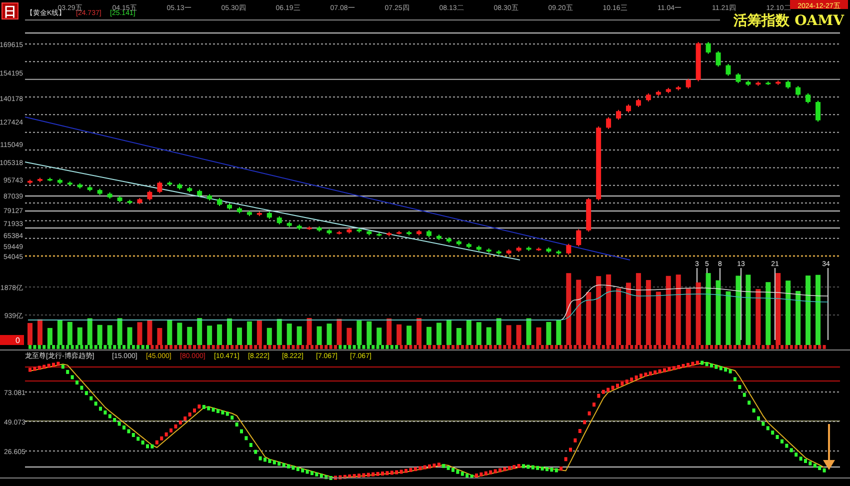 This screenshot has height=486, width=850. Describe the element at coordinates (18, 340) in the screenshot. I see `zero-label: 0` at that location.